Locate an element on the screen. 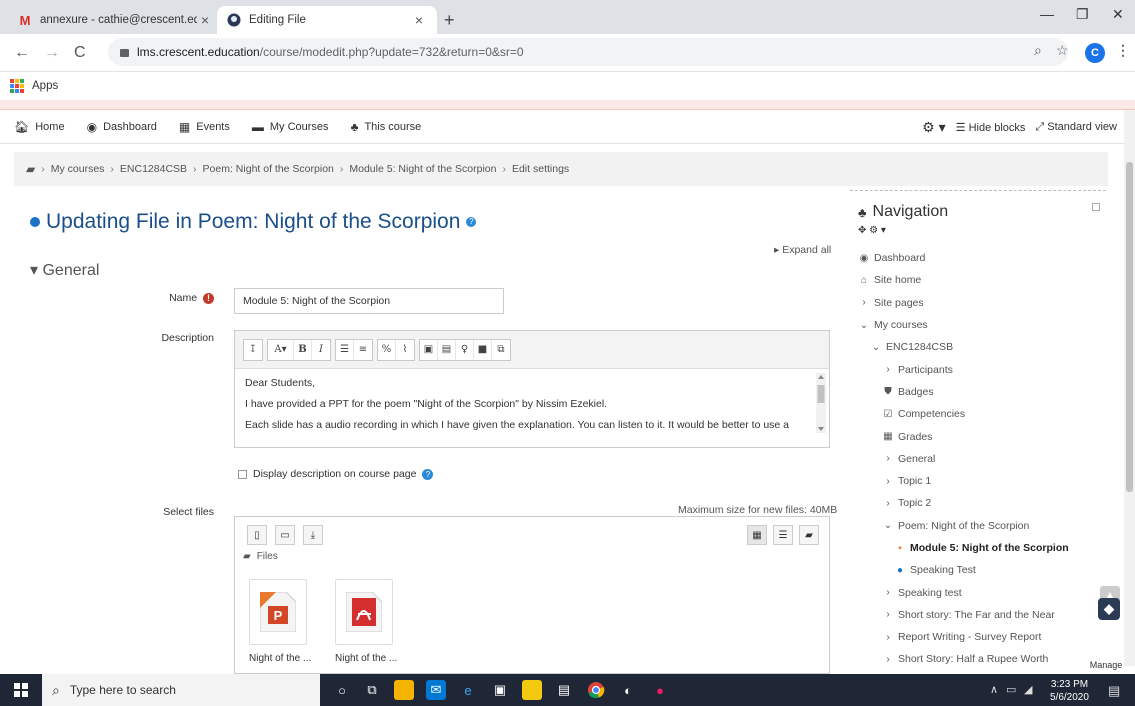  edge-icon: e is located at coordinates (468, 690).